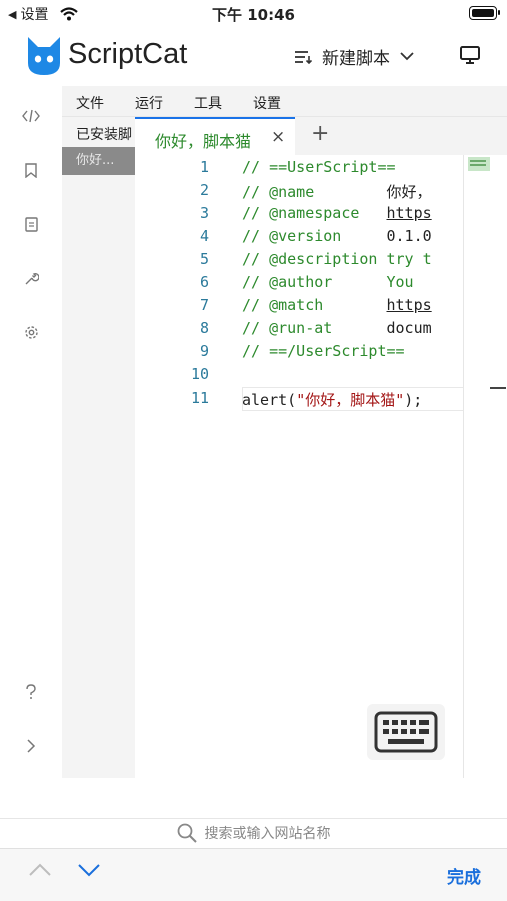  I want to click on keyboard-toggle-button, so click(406, 732).